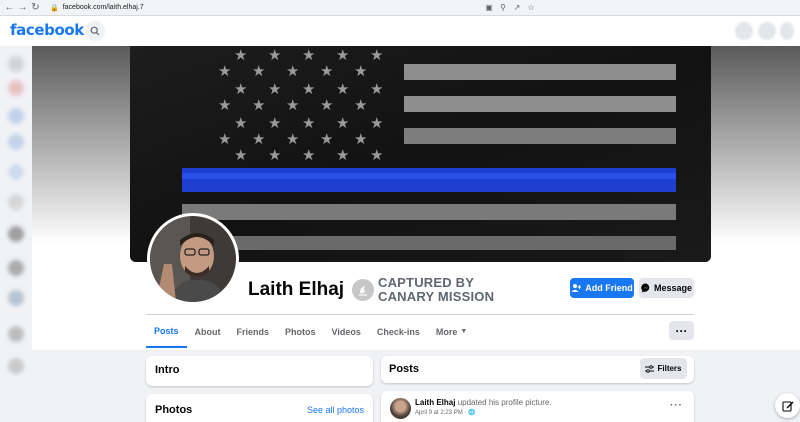 The height and width of the screenshot is (422, 800). I want to click on back-icon: ←, so click(9, 8).